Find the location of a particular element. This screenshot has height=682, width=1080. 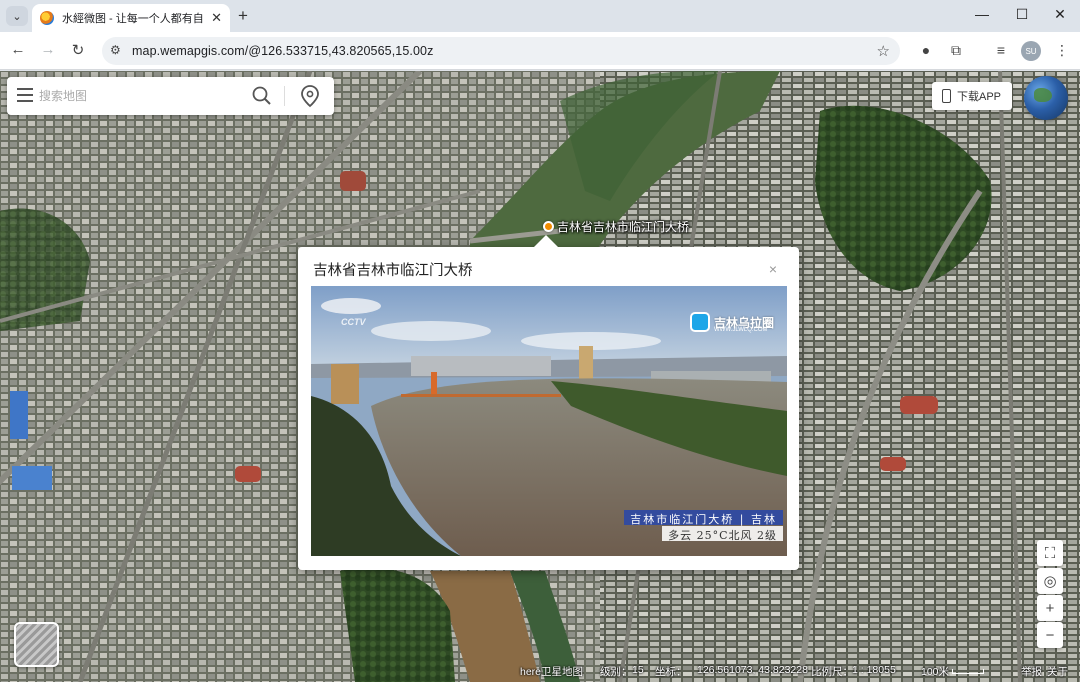

tab-search-button: ⌄ is located at coordinates (17, 16).